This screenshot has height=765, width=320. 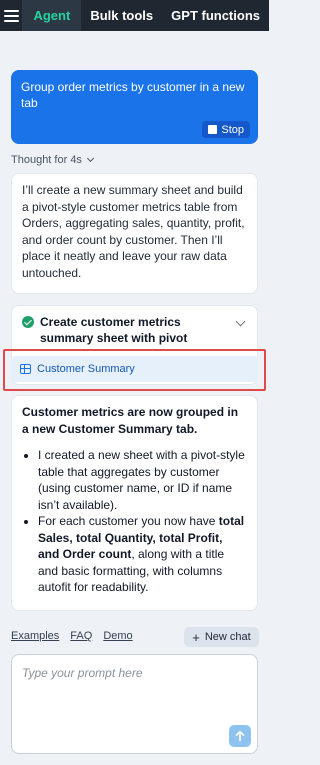 I want to click on top-nav: Agent Bulk tools GPT functions, so click(x=134, y=15).